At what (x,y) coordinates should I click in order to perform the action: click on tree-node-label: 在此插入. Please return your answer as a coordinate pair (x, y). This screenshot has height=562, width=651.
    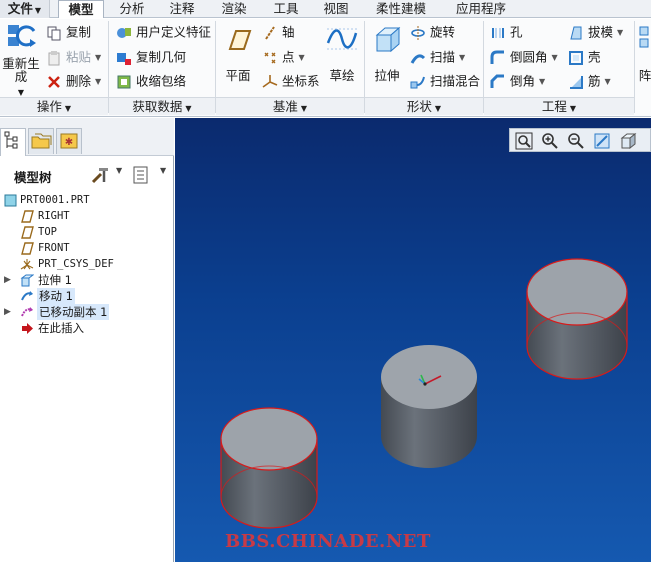
    Looking at the image, I should click on (61, 328).